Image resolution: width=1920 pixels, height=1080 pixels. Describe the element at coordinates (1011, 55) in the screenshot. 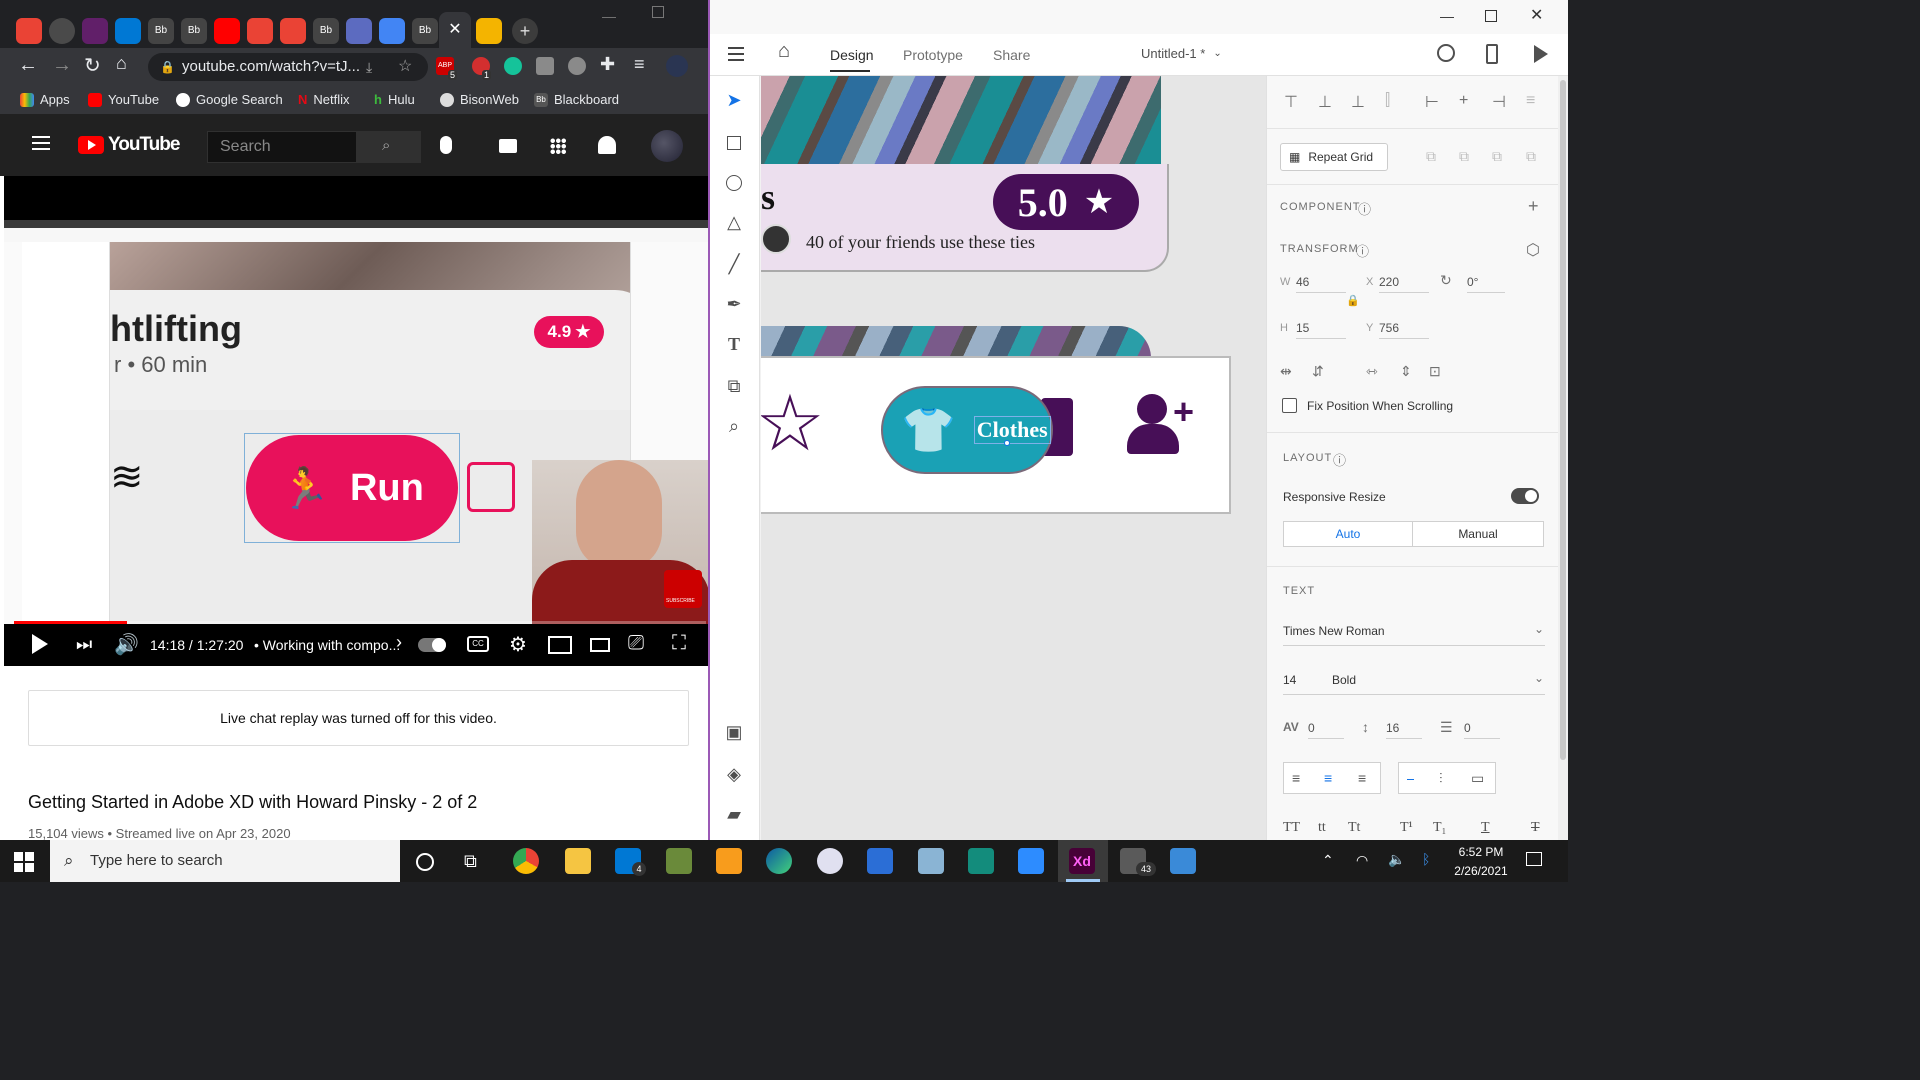

I see `tab-share: Share` at that location.